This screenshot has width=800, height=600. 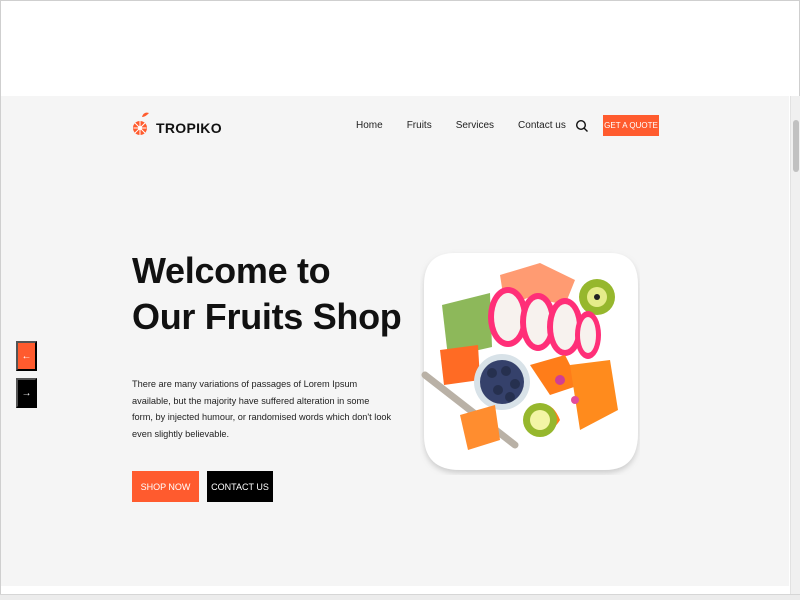 What do you see at coordinates (582, 126) in the screenshot?
I see `search-icon` at bounding box center [582, 126].